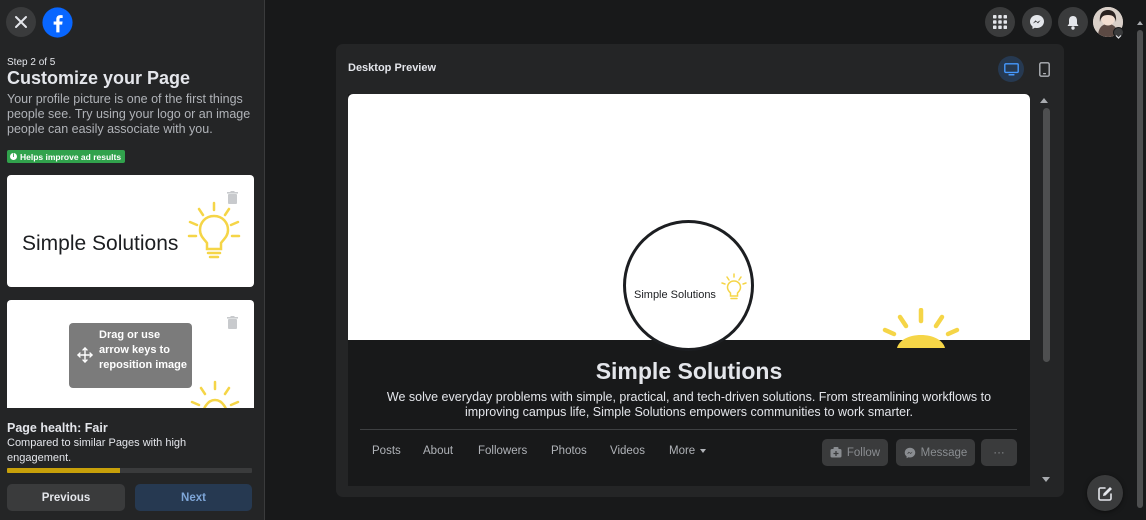  What do you see at coordinates (438, 451) in the screenshot?
I see `tab-about: About` at bounding box center [438, 451].